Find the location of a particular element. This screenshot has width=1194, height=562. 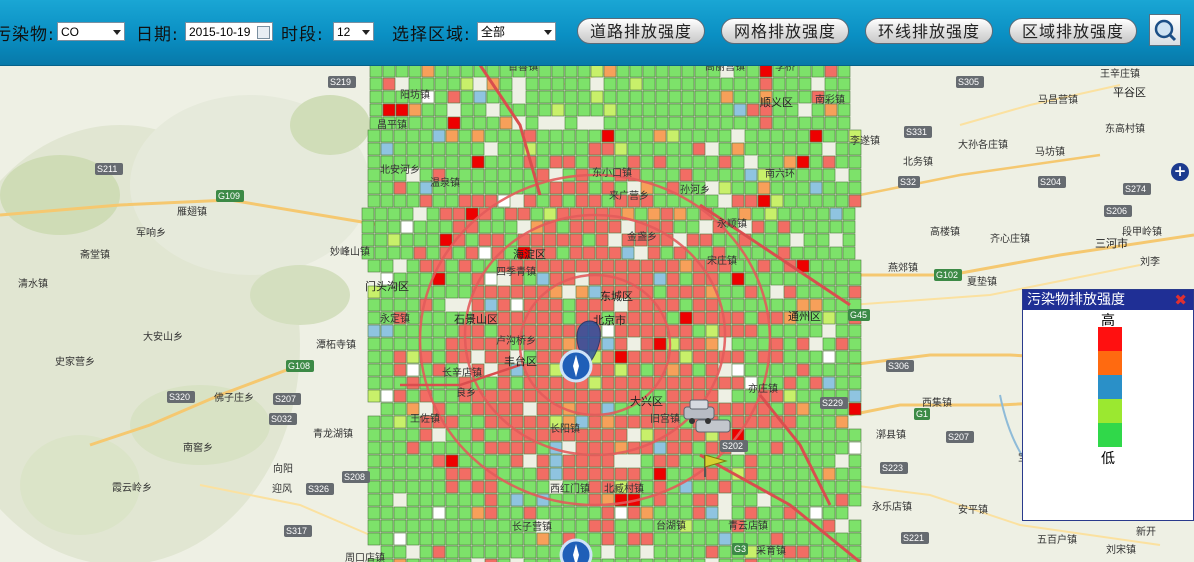

map-place-label: 门头沟区 is located at coordinates (387, 286).